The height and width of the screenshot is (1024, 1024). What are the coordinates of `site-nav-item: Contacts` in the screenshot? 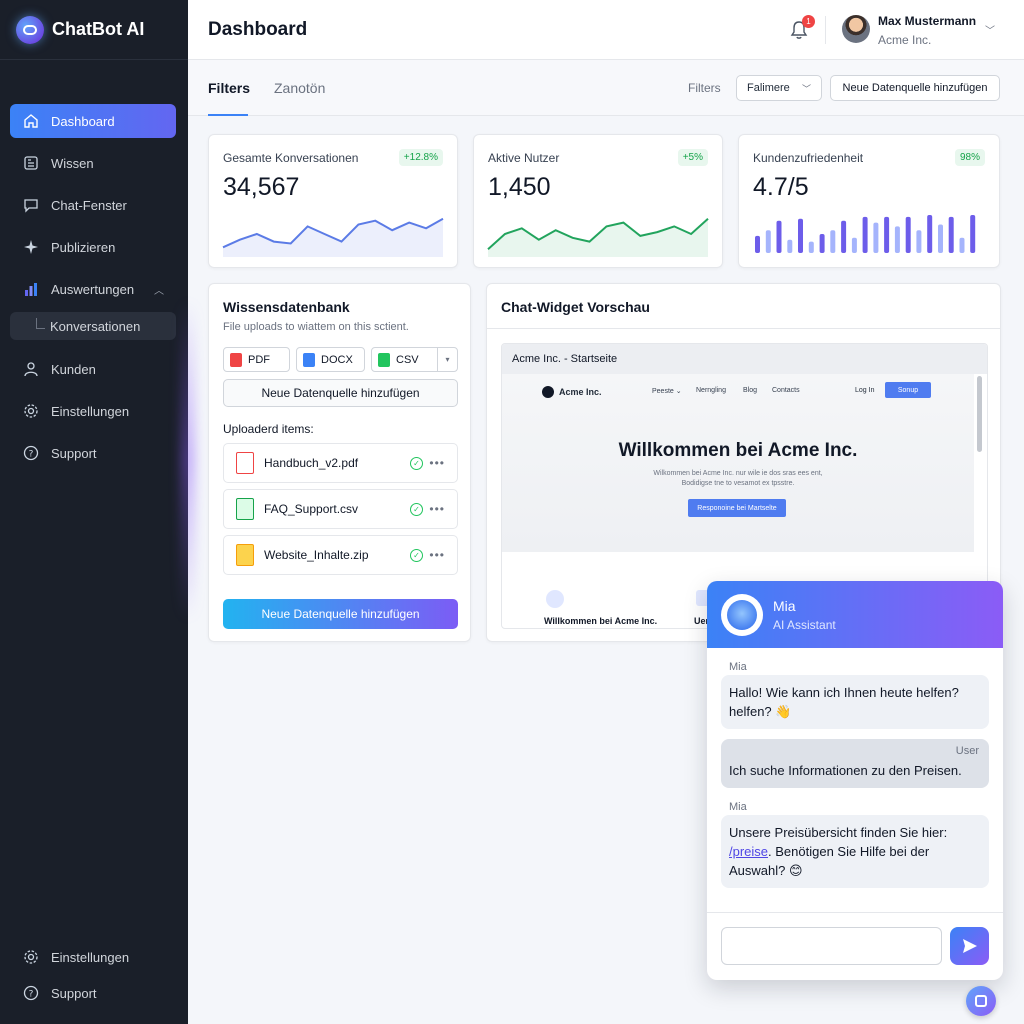 It's located at (786, 390).